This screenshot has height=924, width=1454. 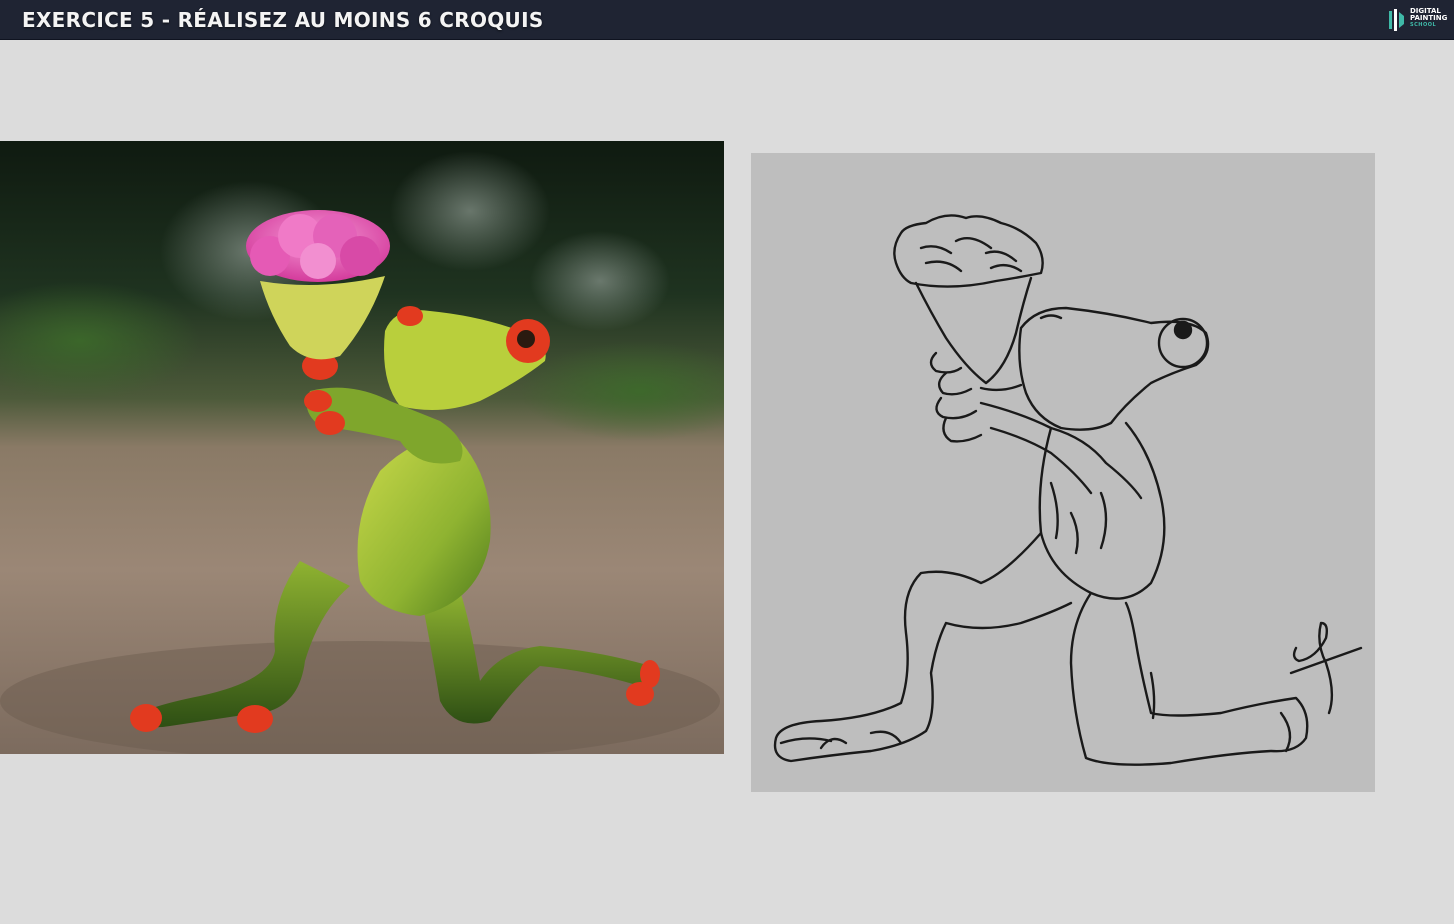 What do you see at coordinates (283, 20) in the screenshot?
I see `exercise-title: EXERCICE 5 - RÉALISEZ AU MOINS 6 CROQUIS` at bounding box center [283, 20].